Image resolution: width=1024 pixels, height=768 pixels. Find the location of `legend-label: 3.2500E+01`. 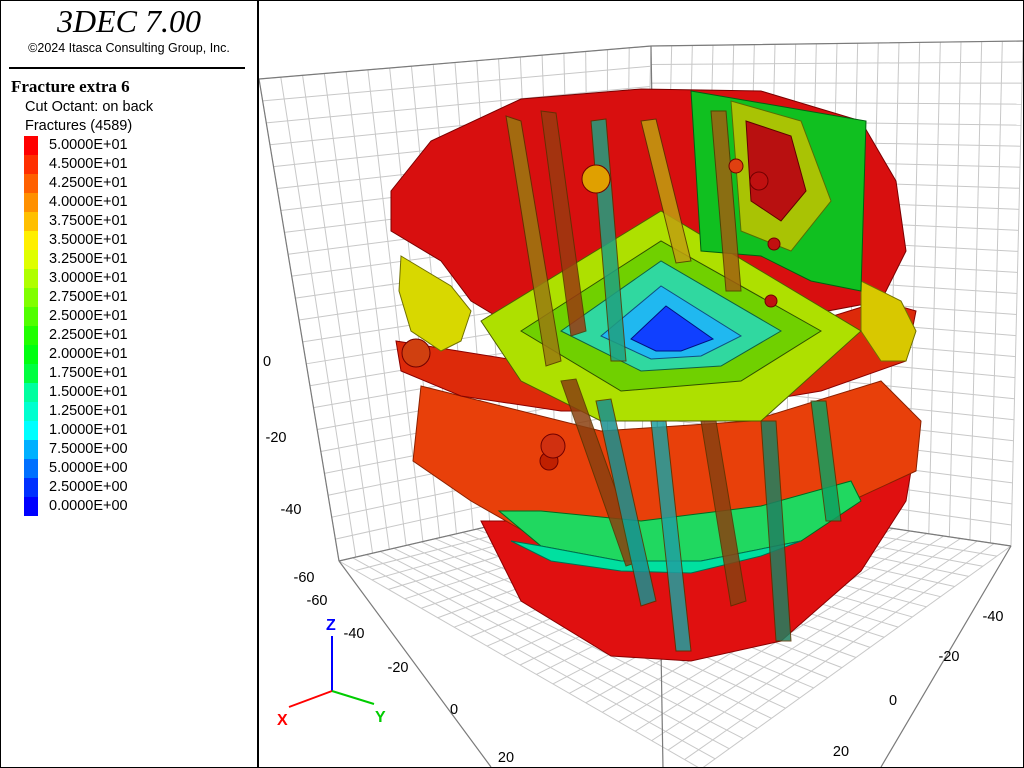

legend-label: 3.2500E+01 is located at coordinates (88, 259).